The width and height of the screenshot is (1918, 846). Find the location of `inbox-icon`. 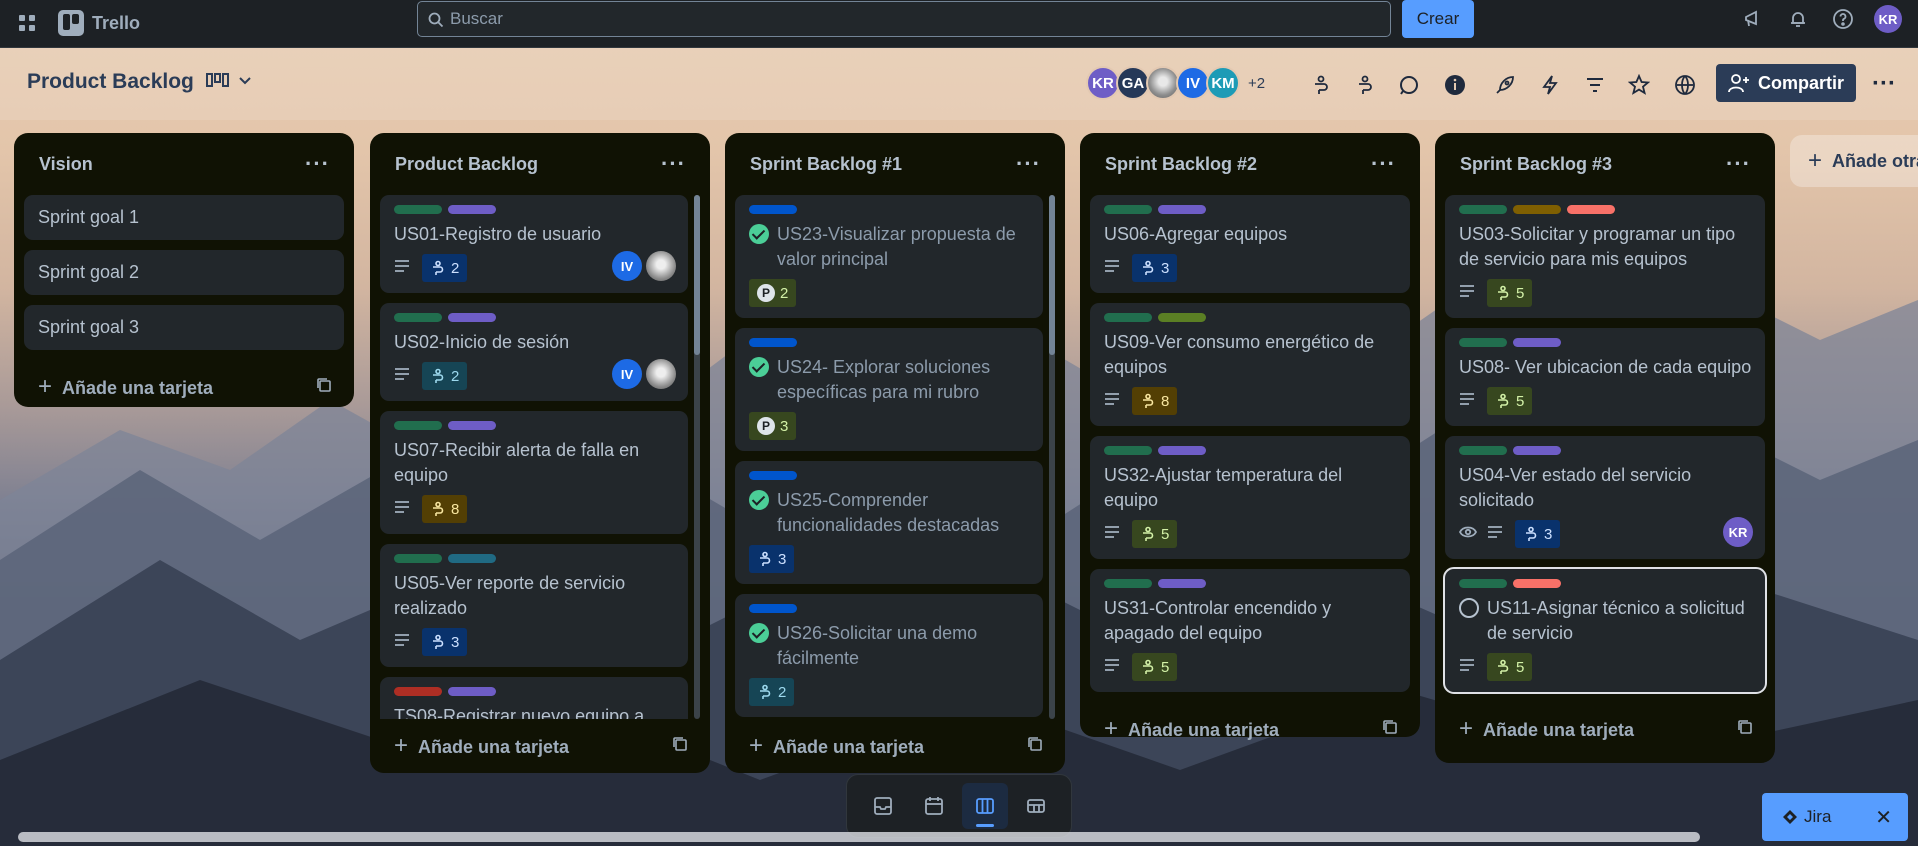

inbox-icon is located at coordinates (883, 806).